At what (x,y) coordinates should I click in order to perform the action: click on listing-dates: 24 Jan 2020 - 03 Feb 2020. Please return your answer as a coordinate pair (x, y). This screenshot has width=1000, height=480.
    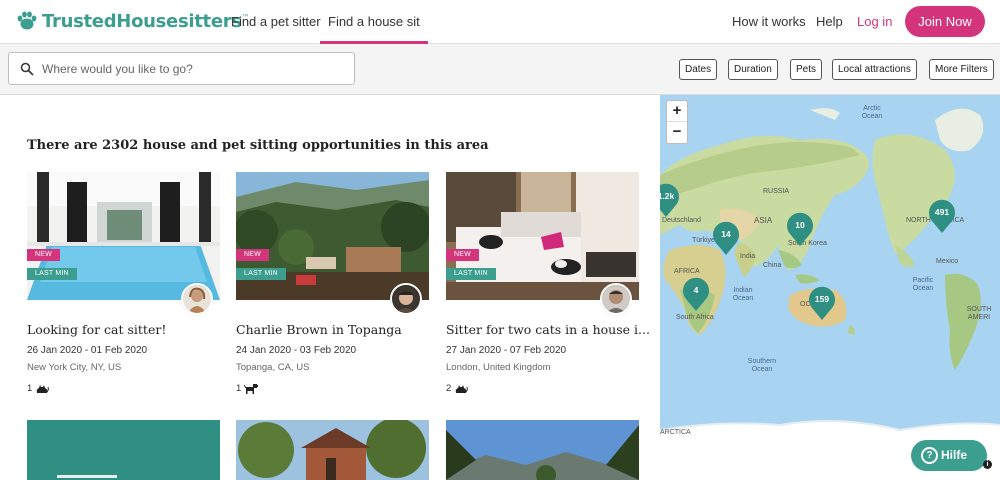
    Looking at the image, I should click on (296, 350).